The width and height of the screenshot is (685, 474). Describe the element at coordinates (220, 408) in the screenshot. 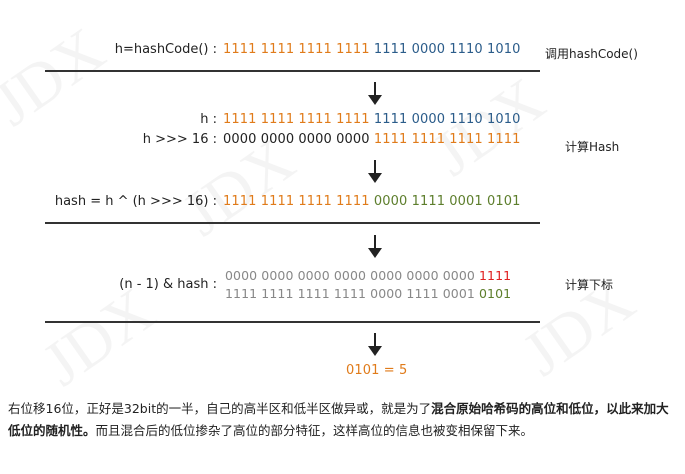

I see `explanation-text-1: 右位移16位，正好是32bit的一半，自己的高半区和低半区做异或，就是为了` at that location.